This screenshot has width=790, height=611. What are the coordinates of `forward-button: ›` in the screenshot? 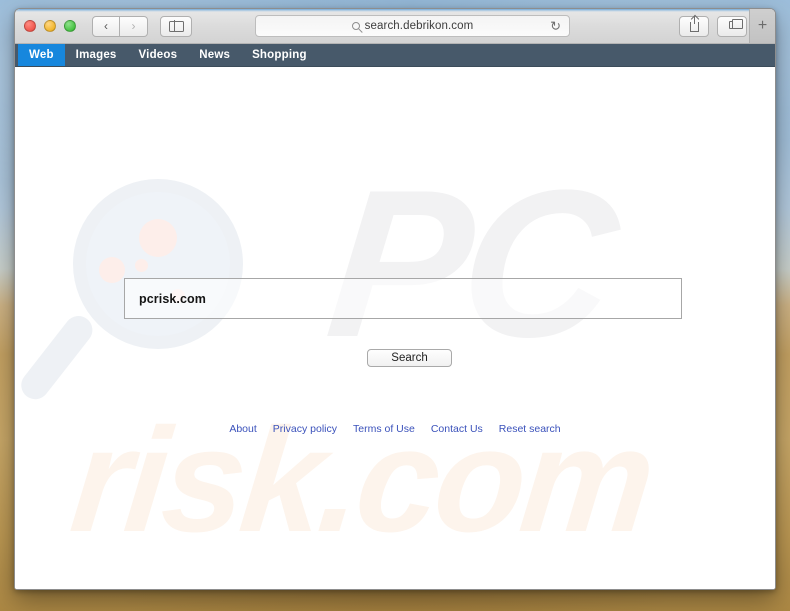 It's located at (134, 26).